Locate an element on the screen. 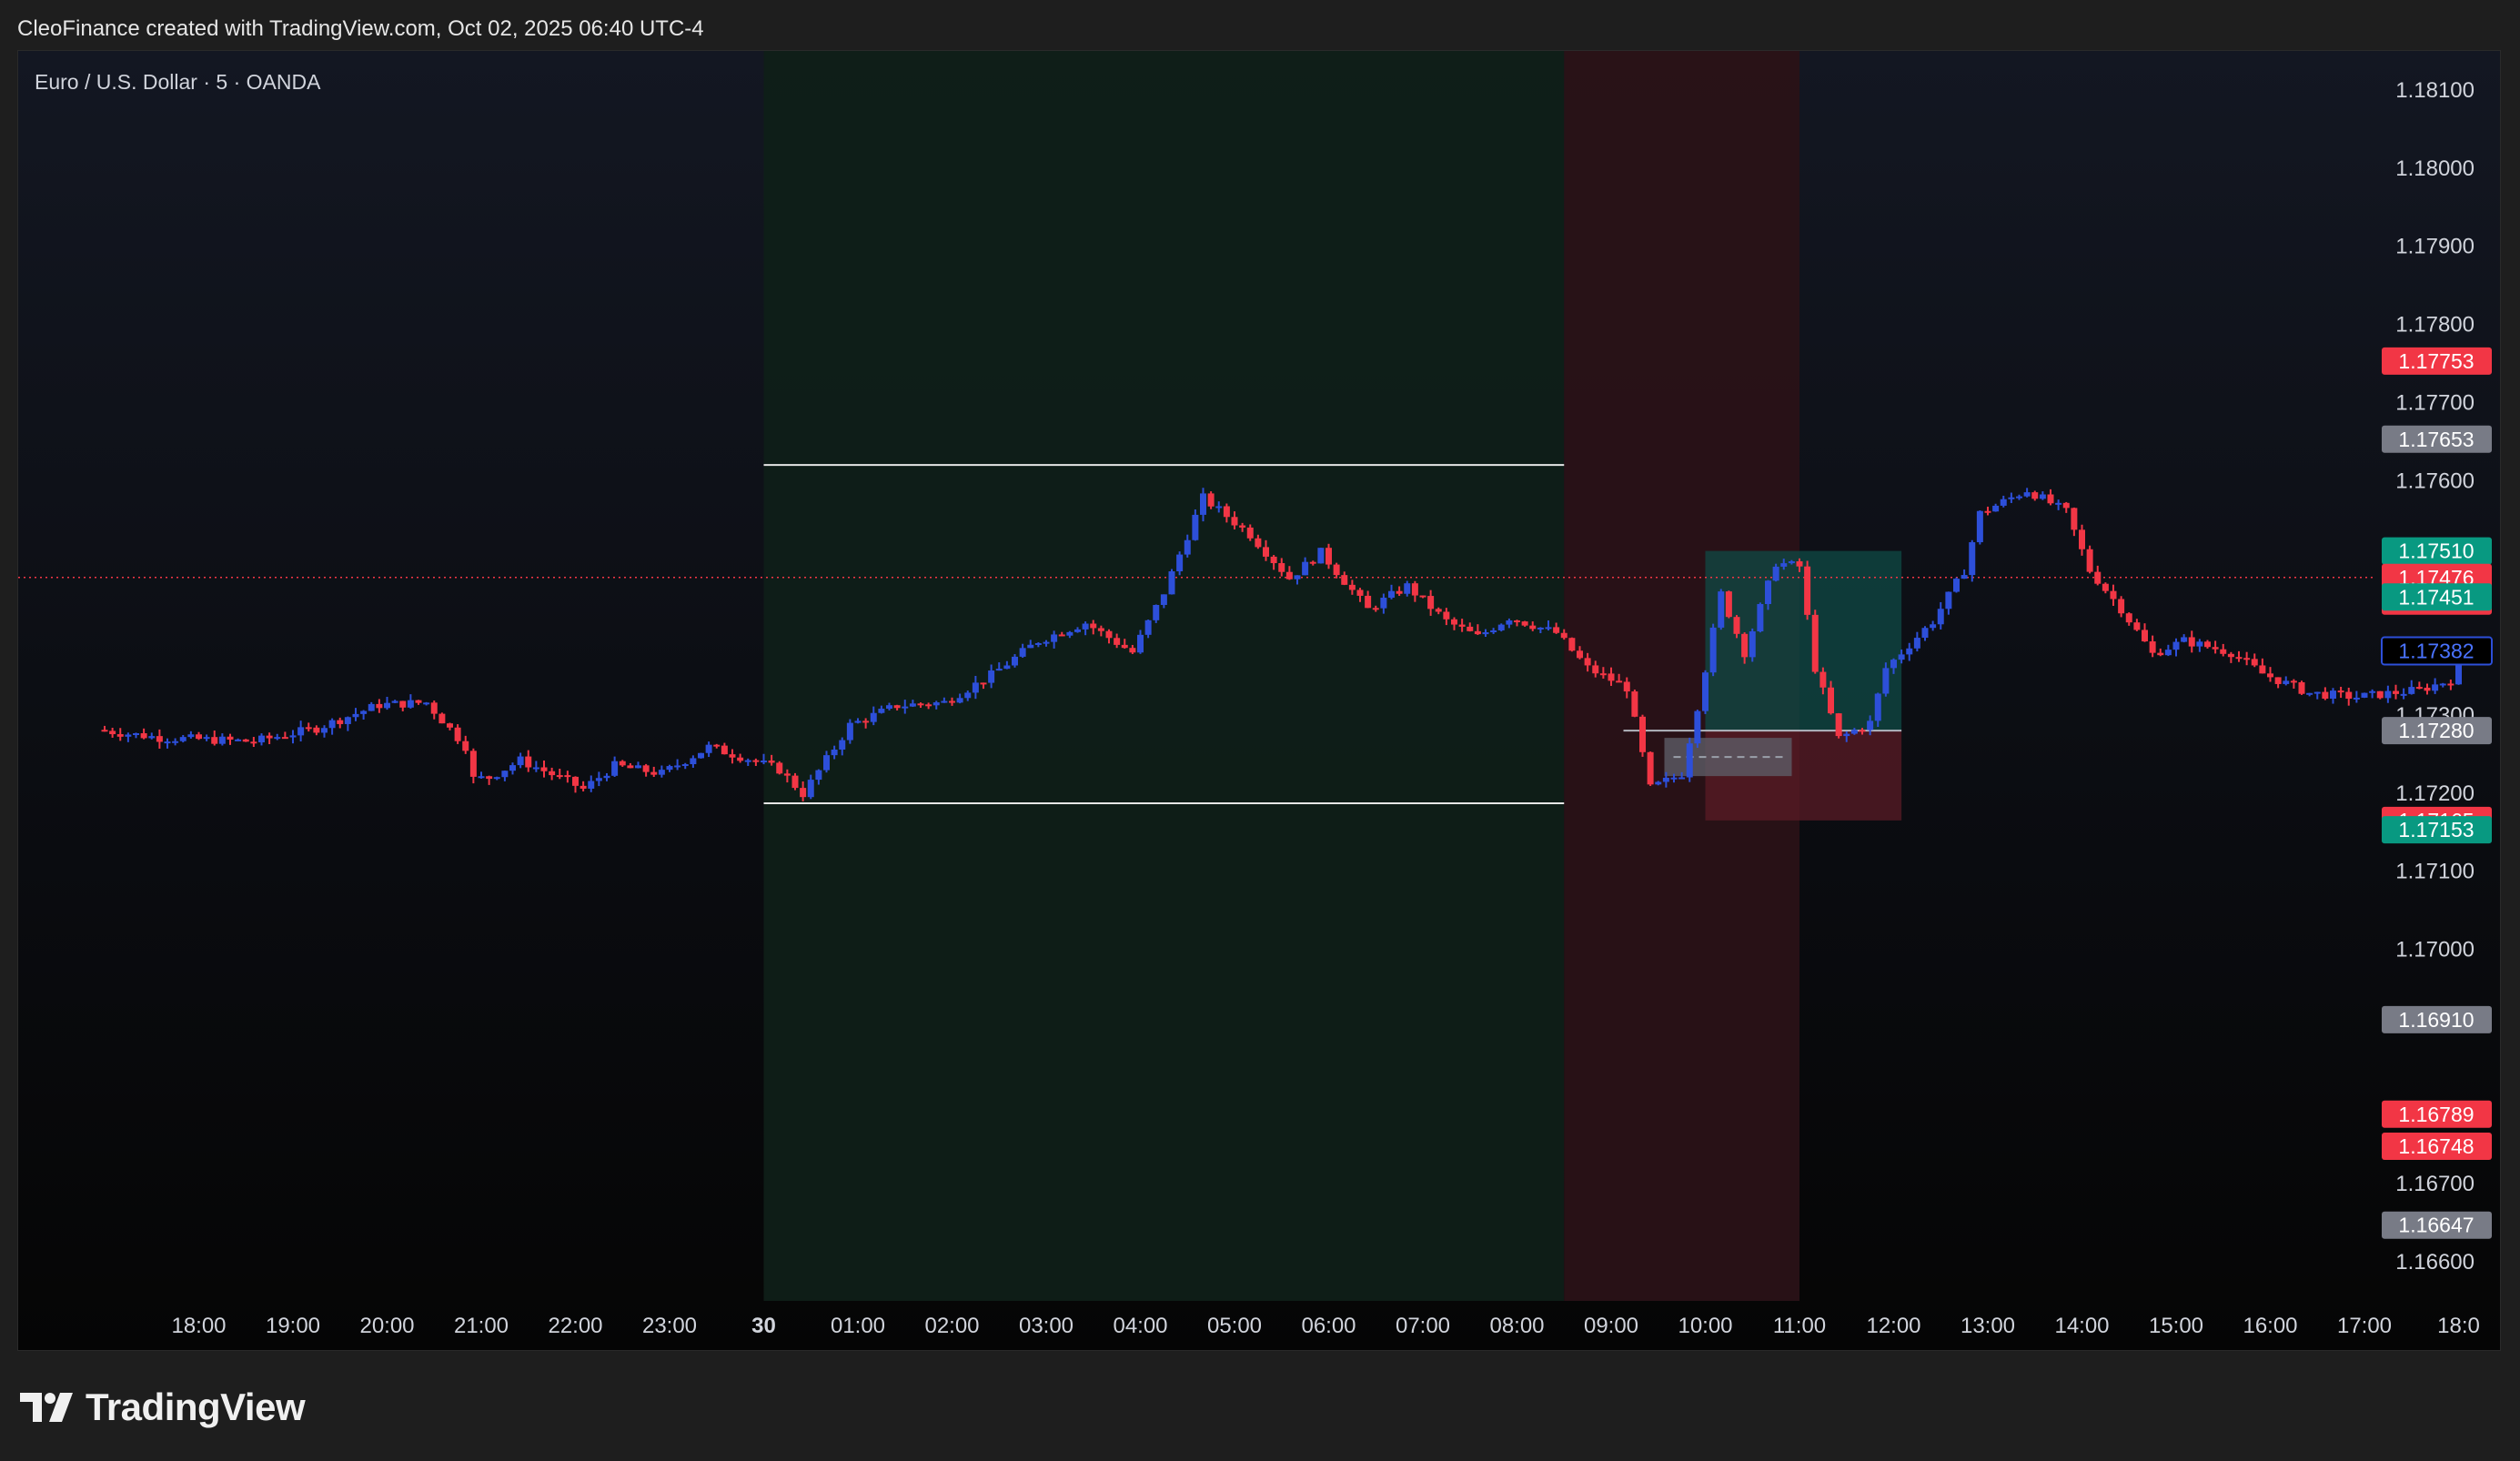  x-axis-tick: 23:00 is located at coordinates (670, 1326).